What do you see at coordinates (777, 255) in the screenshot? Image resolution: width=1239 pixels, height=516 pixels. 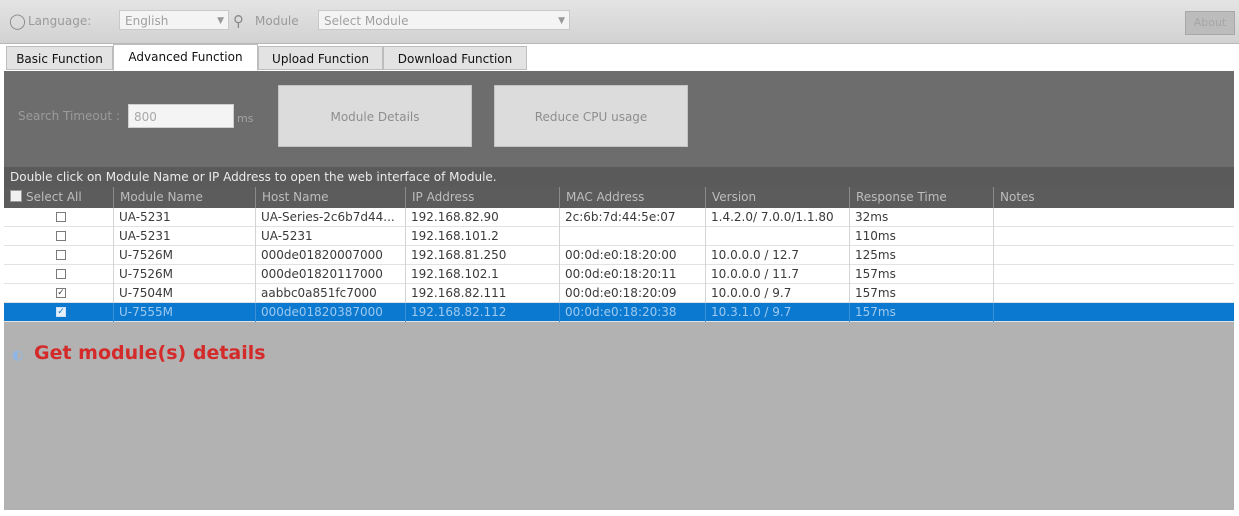 I see `cell-version: 10.0.0.0 / 12.7` at bounding box center [777, 255].